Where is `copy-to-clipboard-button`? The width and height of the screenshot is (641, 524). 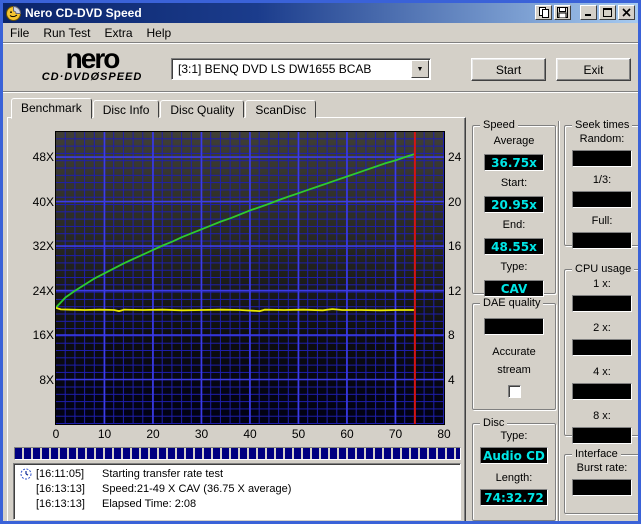 copy-to-clipboard-button is located at coordinates (543, 12).